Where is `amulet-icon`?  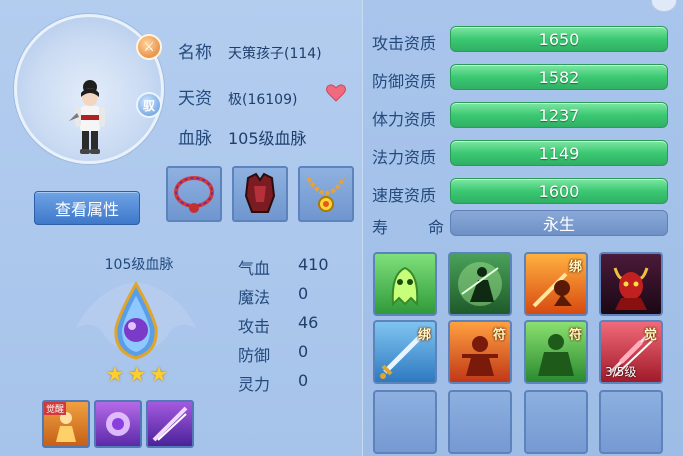 amulet-icon is located at coordinates (326, 194).